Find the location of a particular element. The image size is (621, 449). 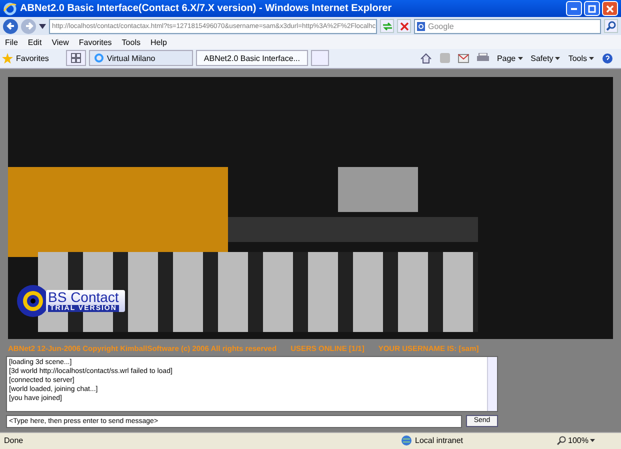

window-title: ABNet2.0 Basic Interface(Contact 6.X/7.X version) - Windows Internet Explorer is located at coordinates (206, 8).